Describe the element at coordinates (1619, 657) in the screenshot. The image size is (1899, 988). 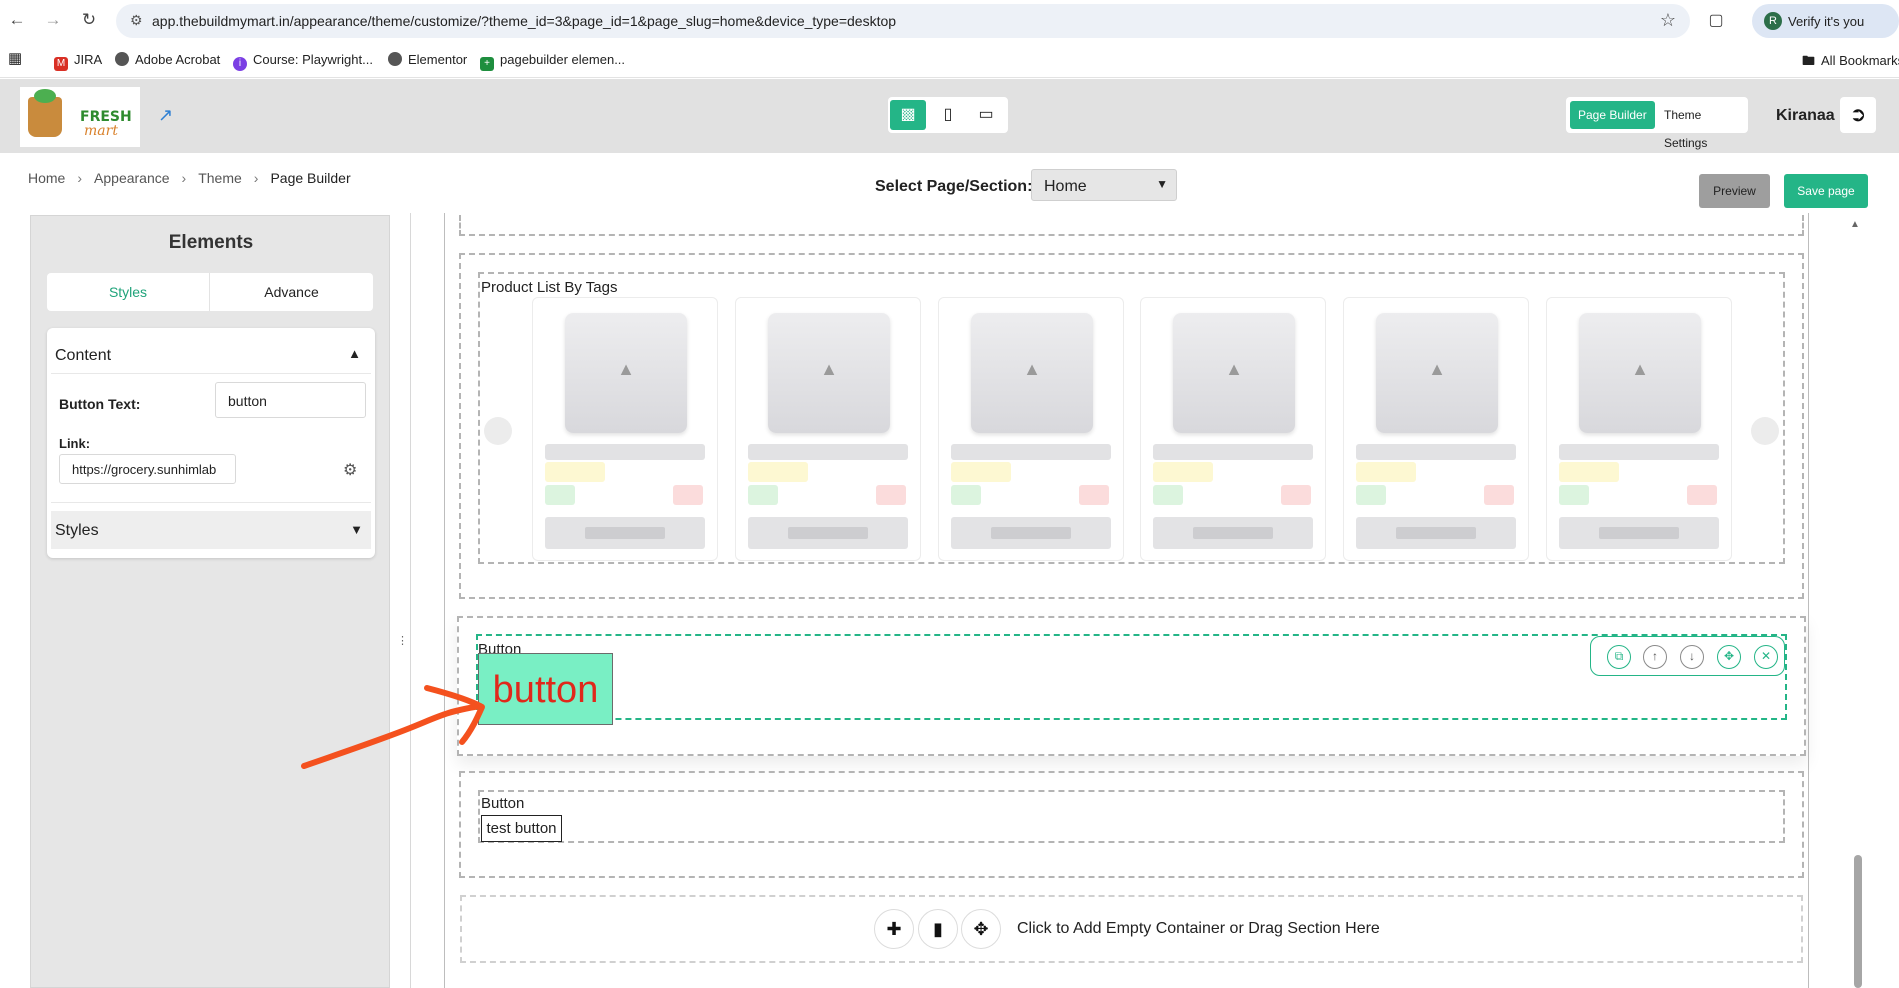
I see `duplicate-icon: ⧉` at that location.